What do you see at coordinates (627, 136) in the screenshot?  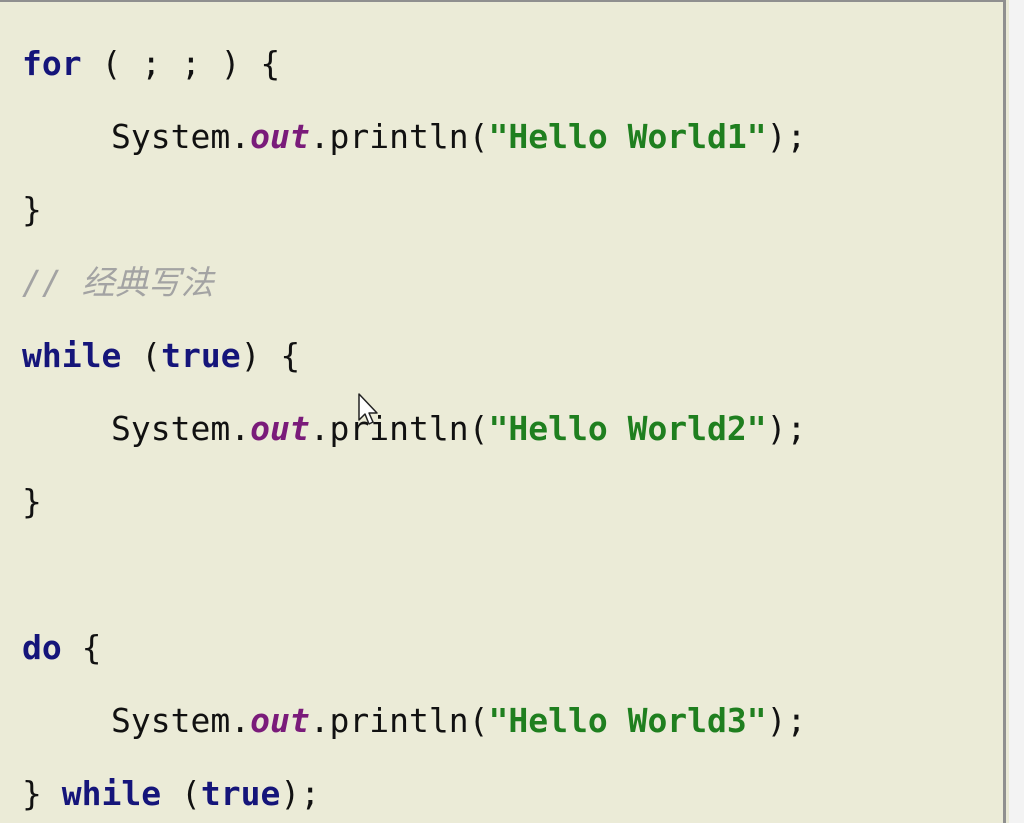 I see `string-token: "Hello World1"` at bounding box center [627, 136].